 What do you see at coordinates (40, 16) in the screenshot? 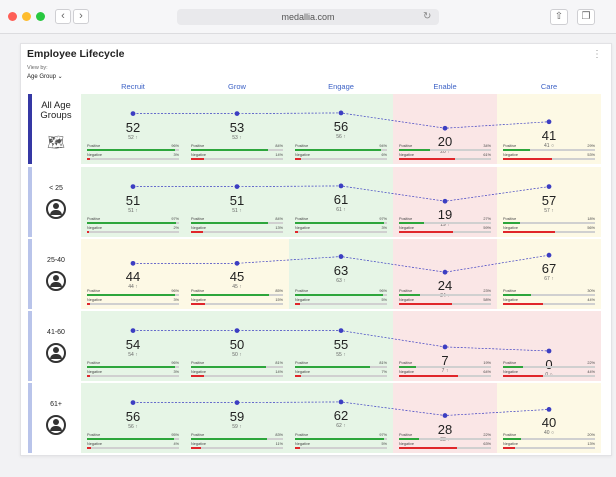
I see `zoom-window-button` at bounding box center [40, 16].